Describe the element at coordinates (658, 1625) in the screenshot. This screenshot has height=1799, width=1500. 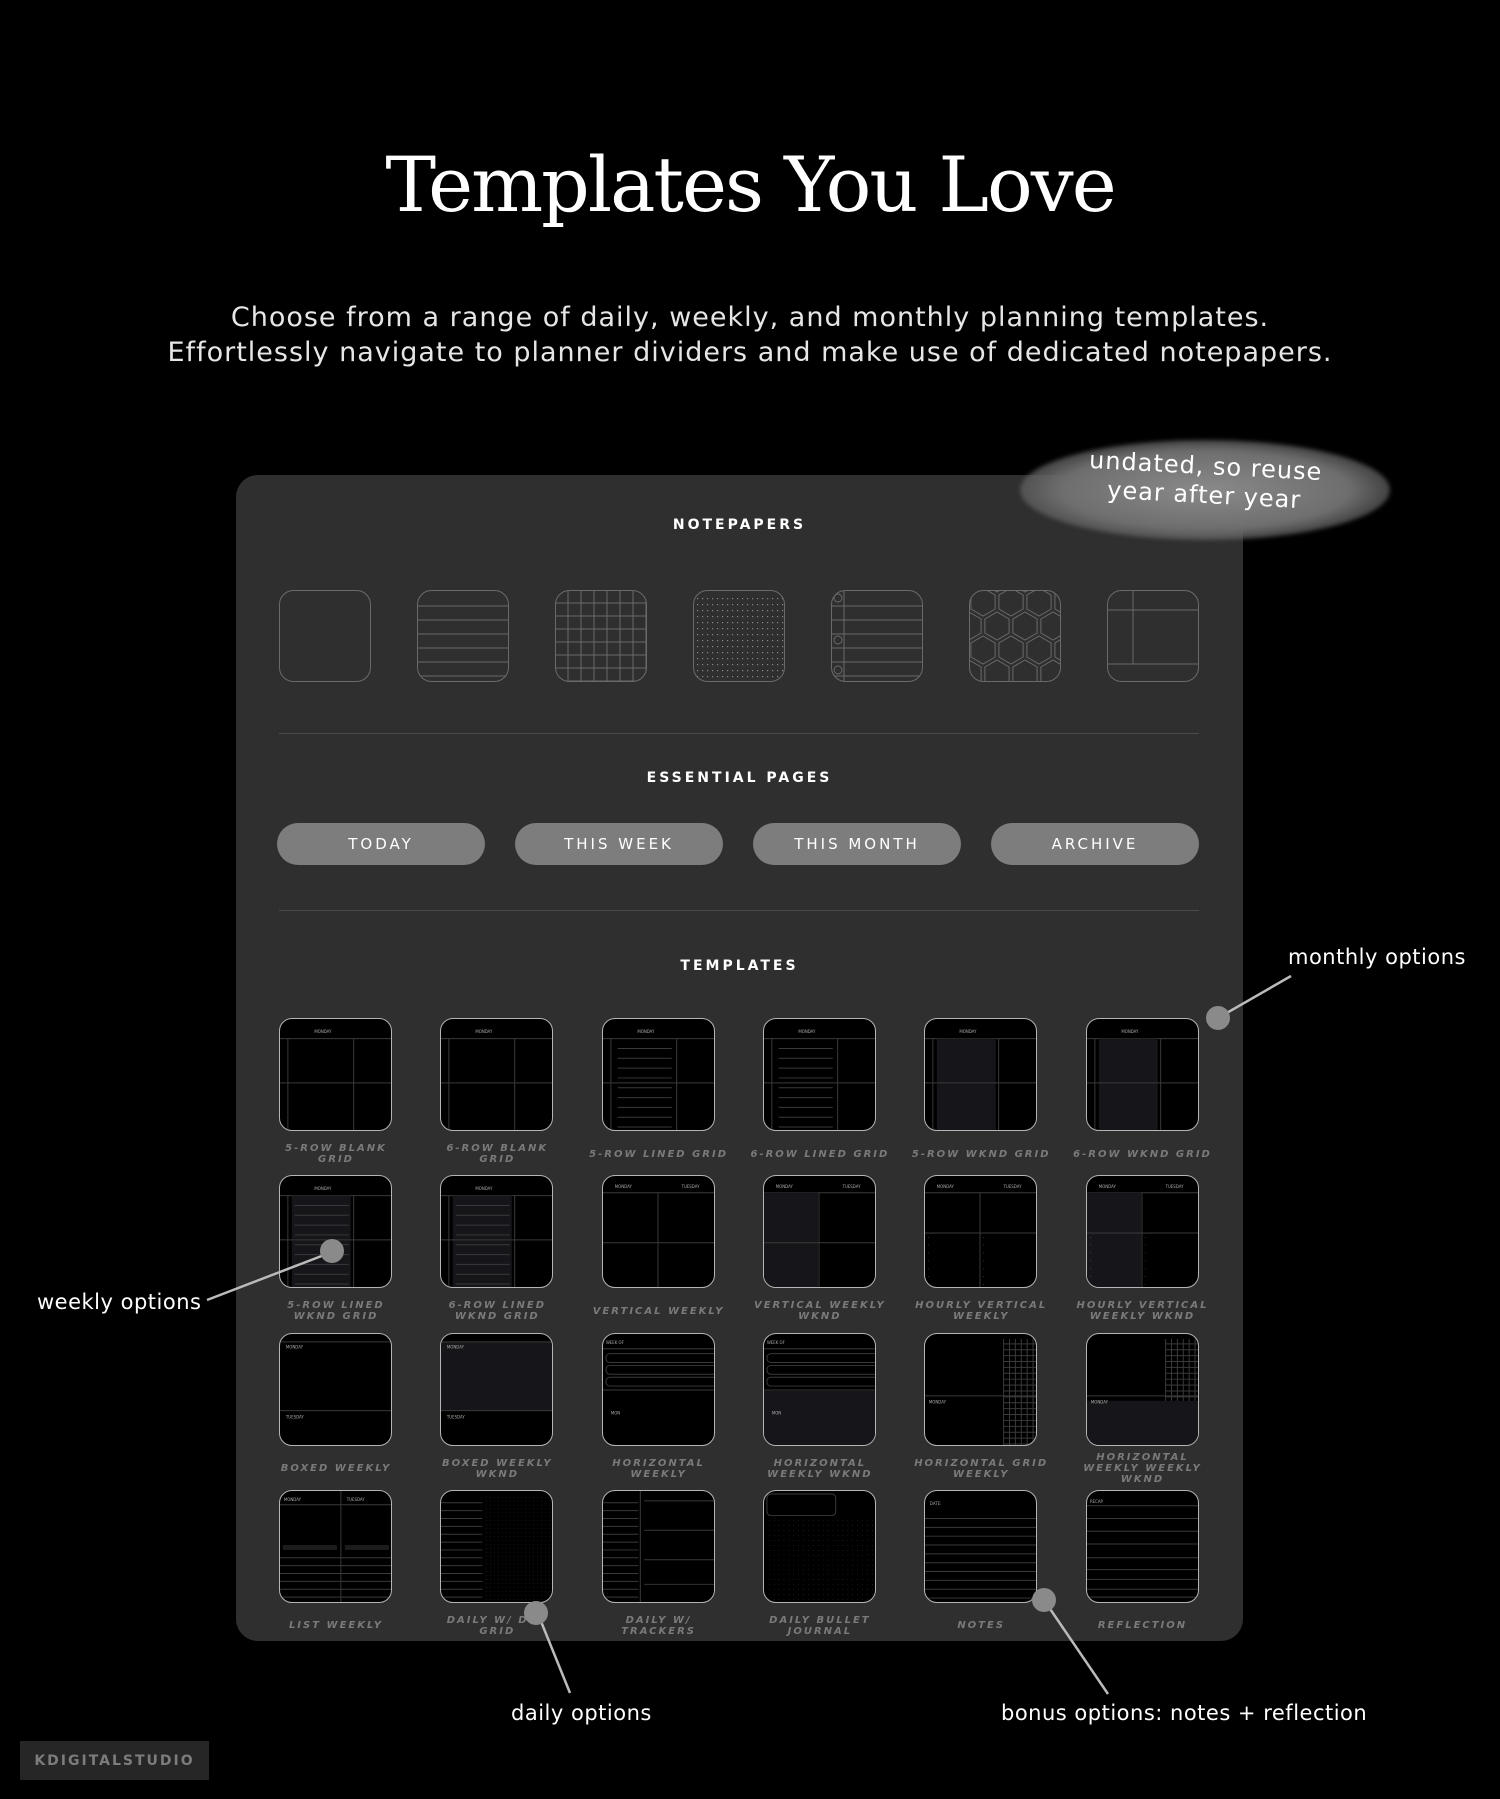
I see `template-label: DAILY W/ TRACKERS` at that location.